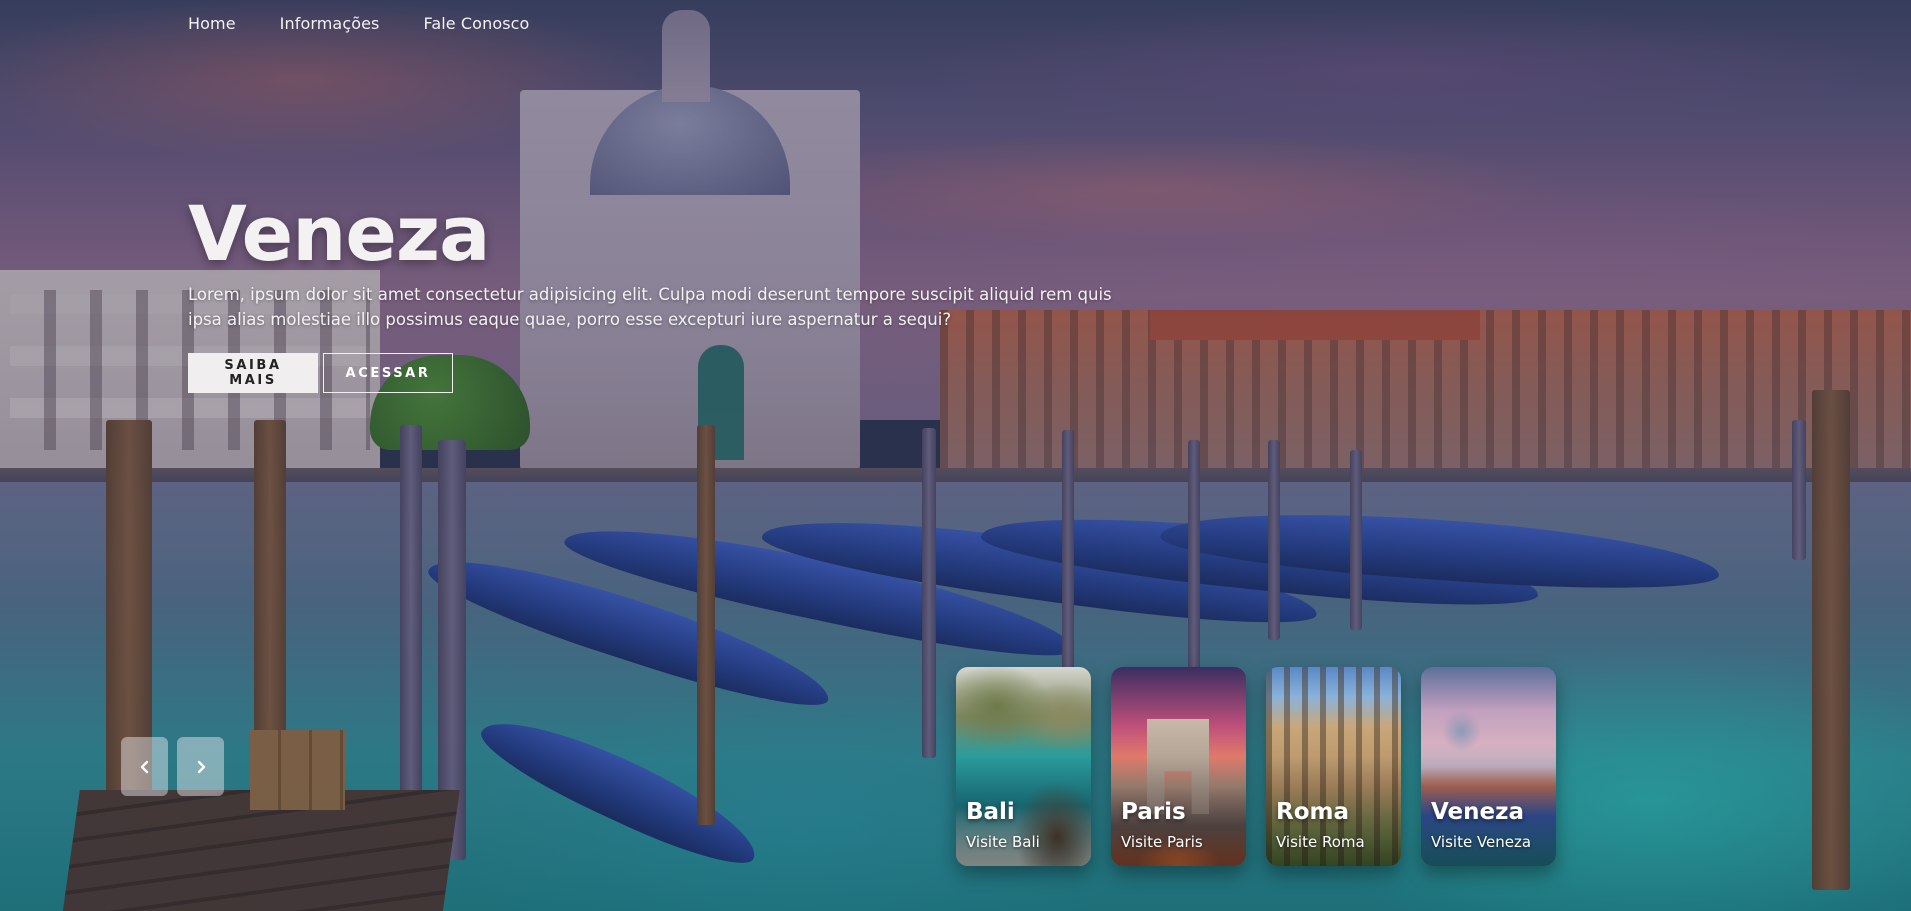 The image size is (1911, 911). I want to click on saiba-mais-button: SAIBA MAIS, so click(253, 373).